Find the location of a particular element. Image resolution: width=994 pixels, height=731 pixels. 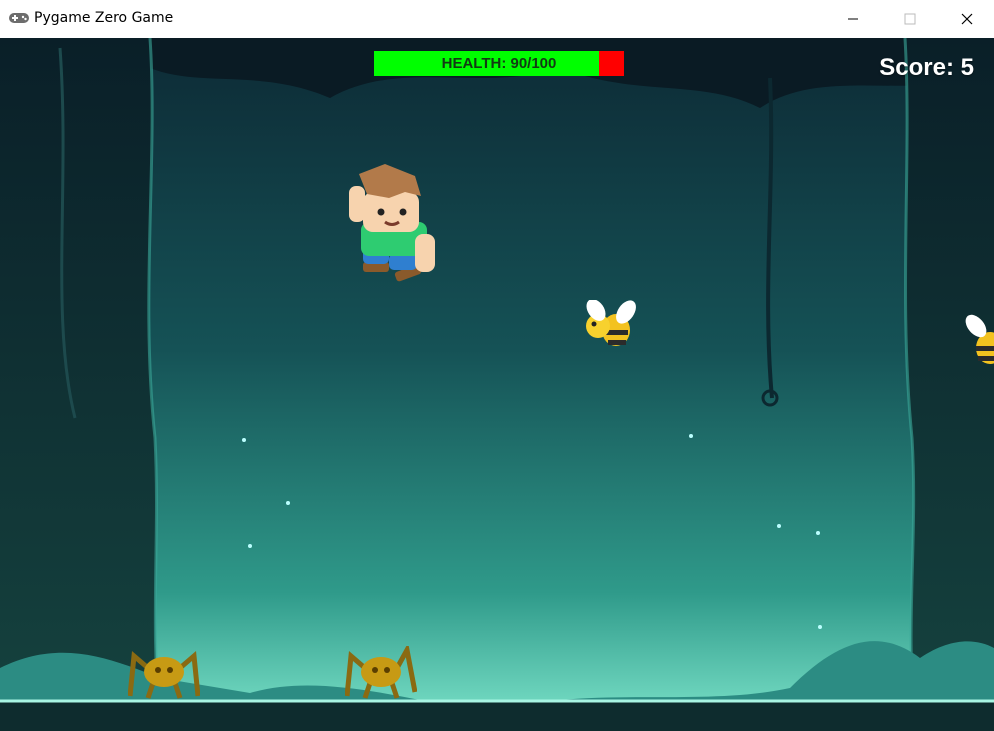

health-bar: HEALTH: 90/100 is located at coordinates (499, 63).